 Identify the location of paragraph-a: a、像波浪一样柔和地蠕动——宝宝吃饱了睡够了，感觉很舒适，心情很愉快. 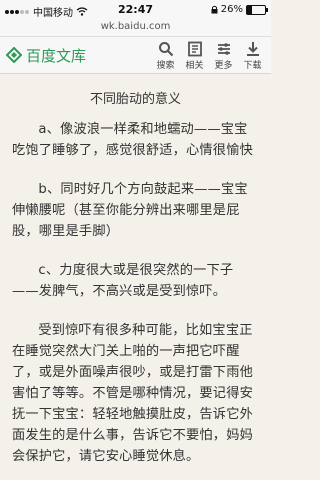
(132, 140).